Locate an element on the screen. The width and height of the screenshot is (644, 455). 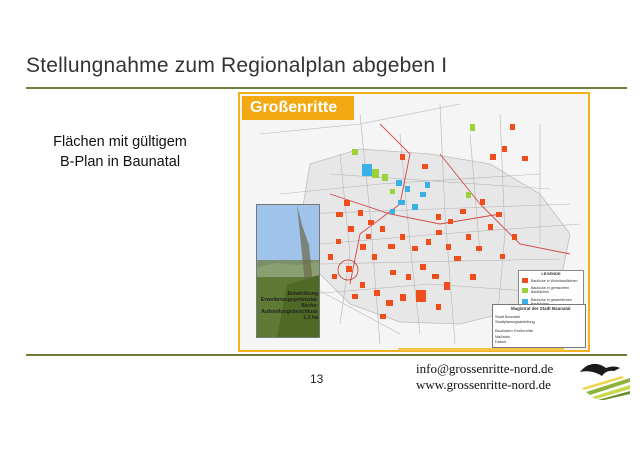
titleblock-line-5: Datum is located at coordinates (501, 342).